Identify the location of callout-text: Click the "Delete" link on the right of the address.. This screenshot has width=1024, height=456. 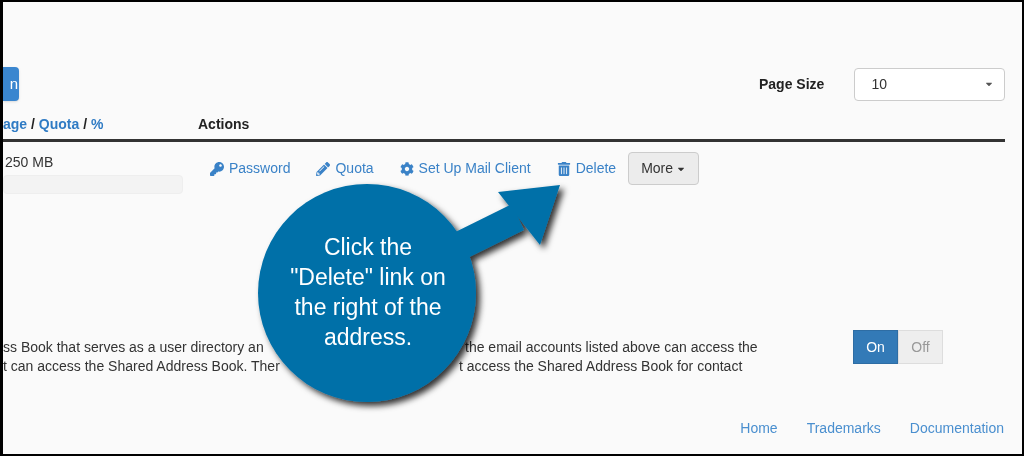
(368, 292).